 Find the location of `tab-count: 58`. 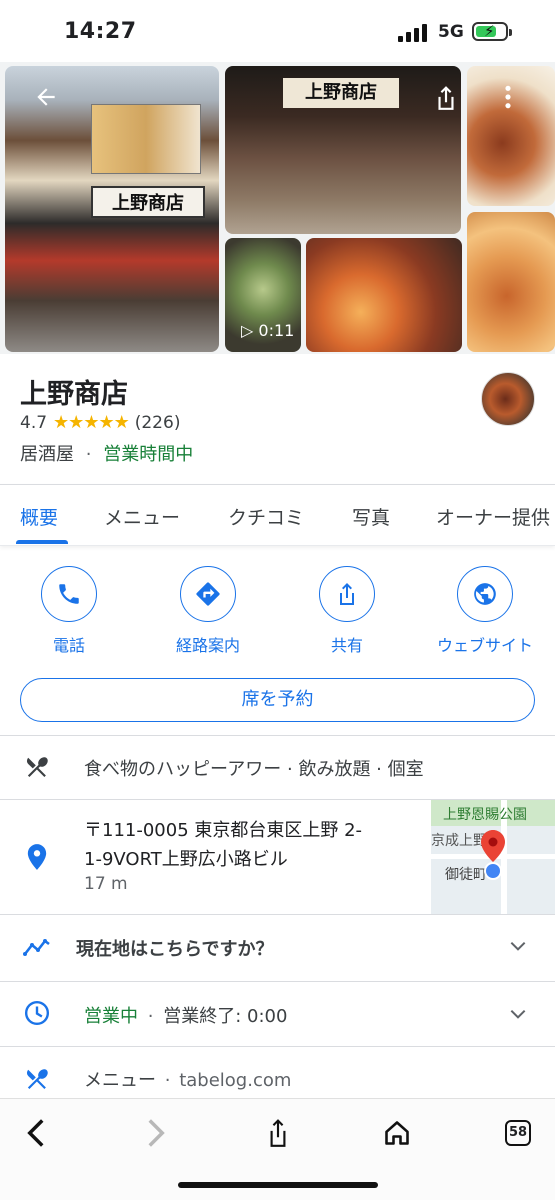

tab-count: 58 is located at coordinates (518, 1133).